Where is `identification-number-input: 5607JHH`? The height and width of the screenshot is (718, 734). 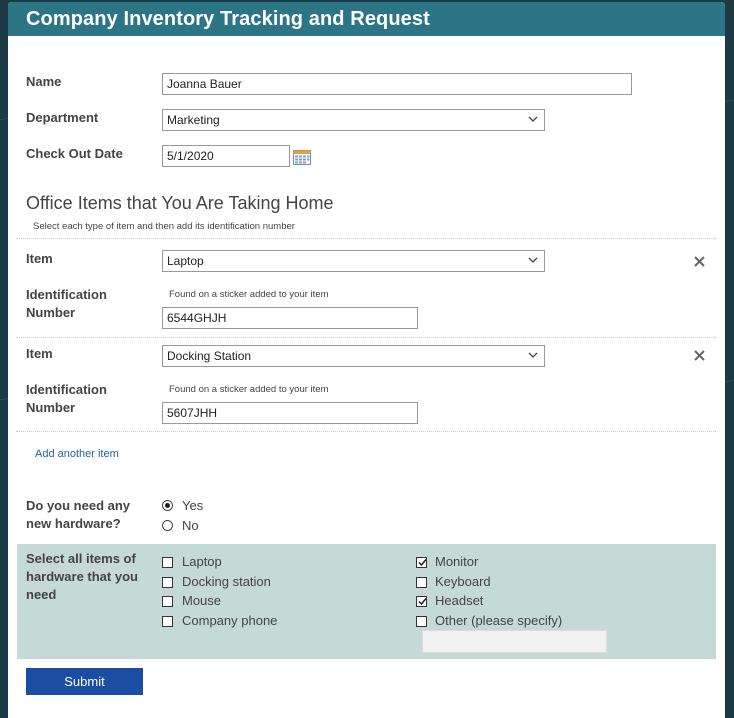
identification-number-input: 5607JHH is located at coordinates (290, 413).